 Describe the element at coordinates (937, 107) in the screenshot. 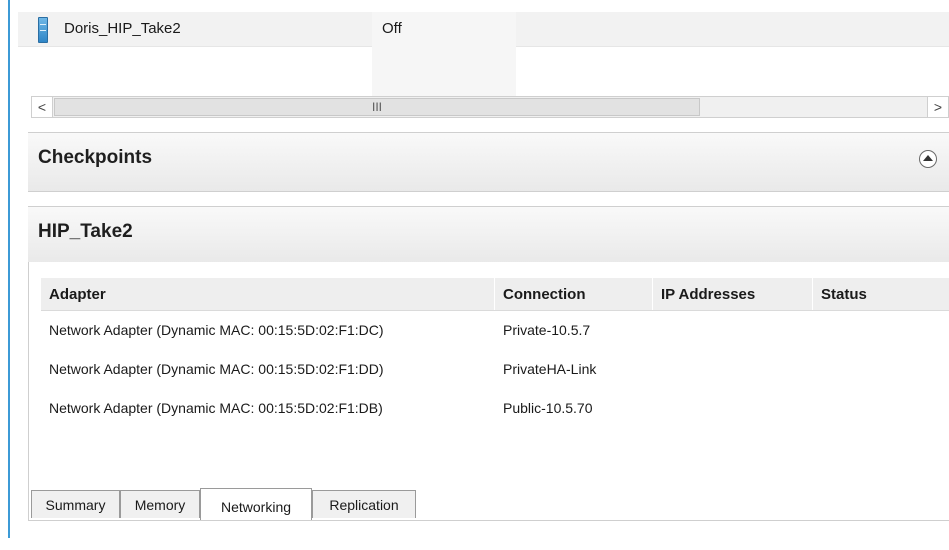

I see `scroll-right-icon: >` at that location.